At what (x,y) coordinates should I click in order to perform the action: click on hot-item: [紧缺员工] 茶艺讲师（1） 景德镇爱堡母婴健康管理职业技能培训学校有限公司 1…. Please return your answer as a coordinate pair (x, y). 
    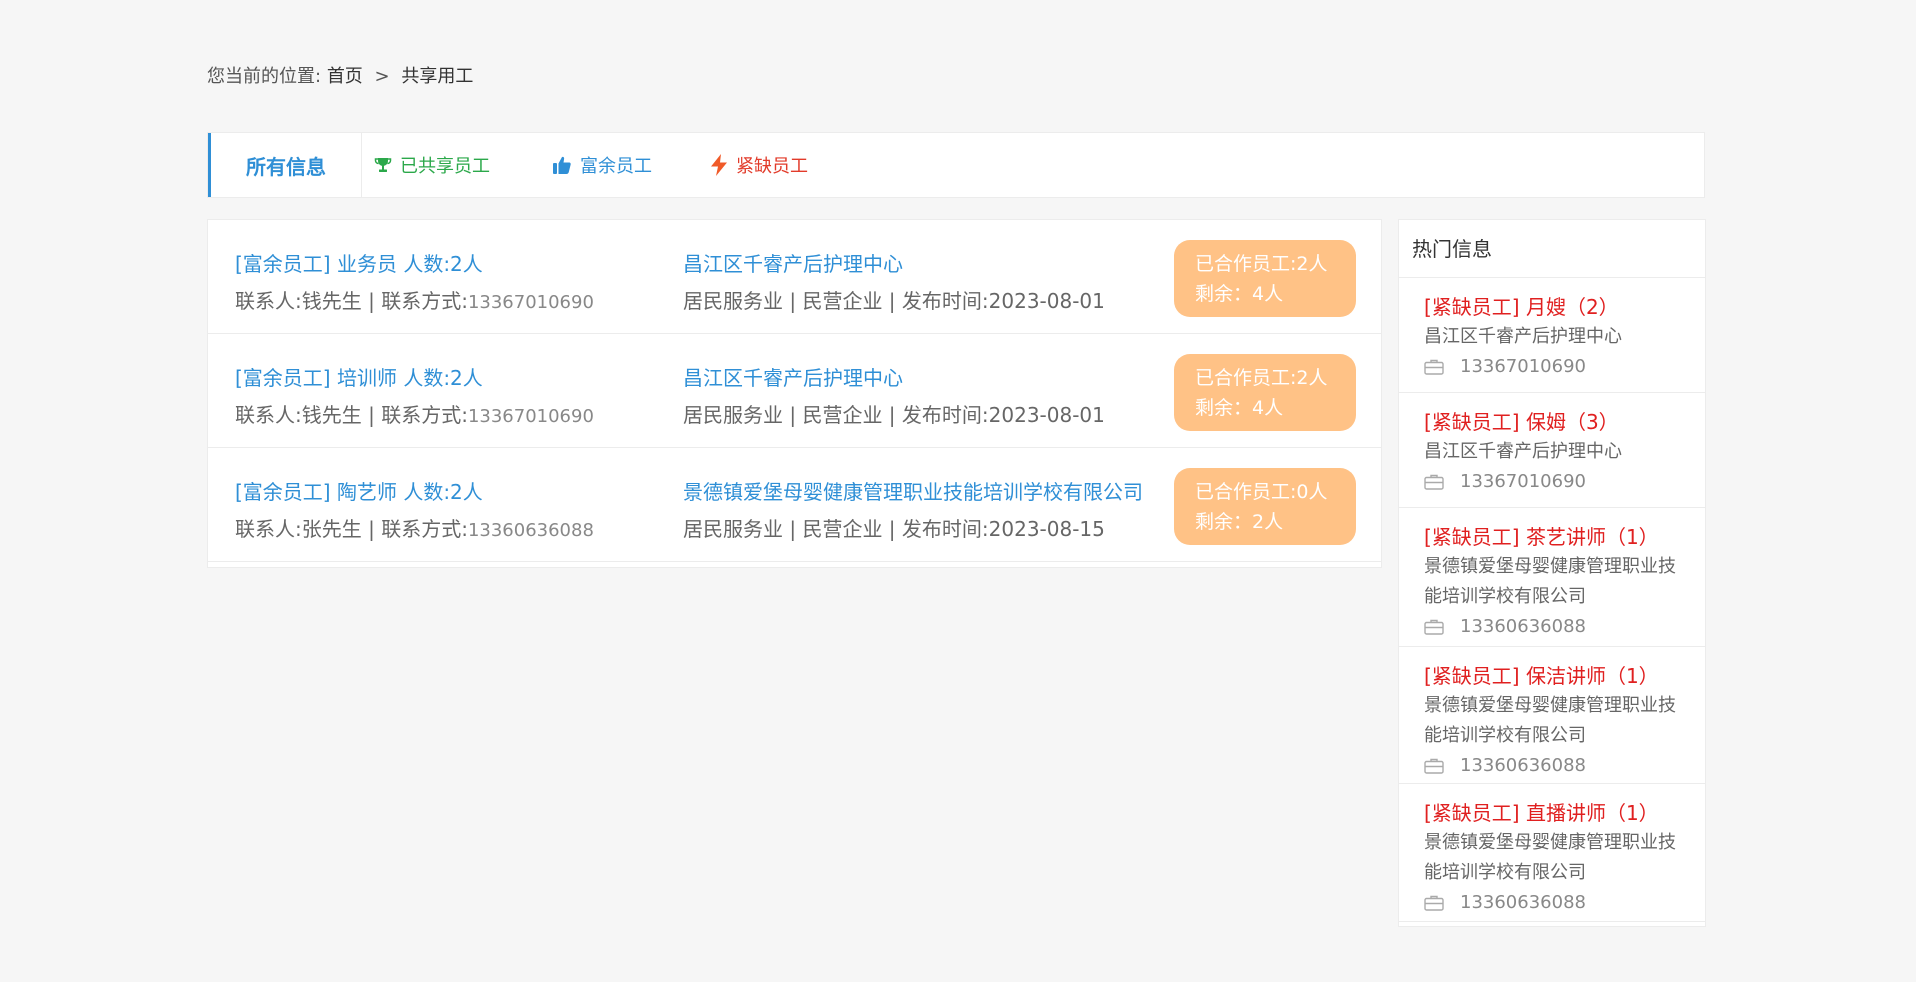
    Looking at the image, I should click on (1552, 577).